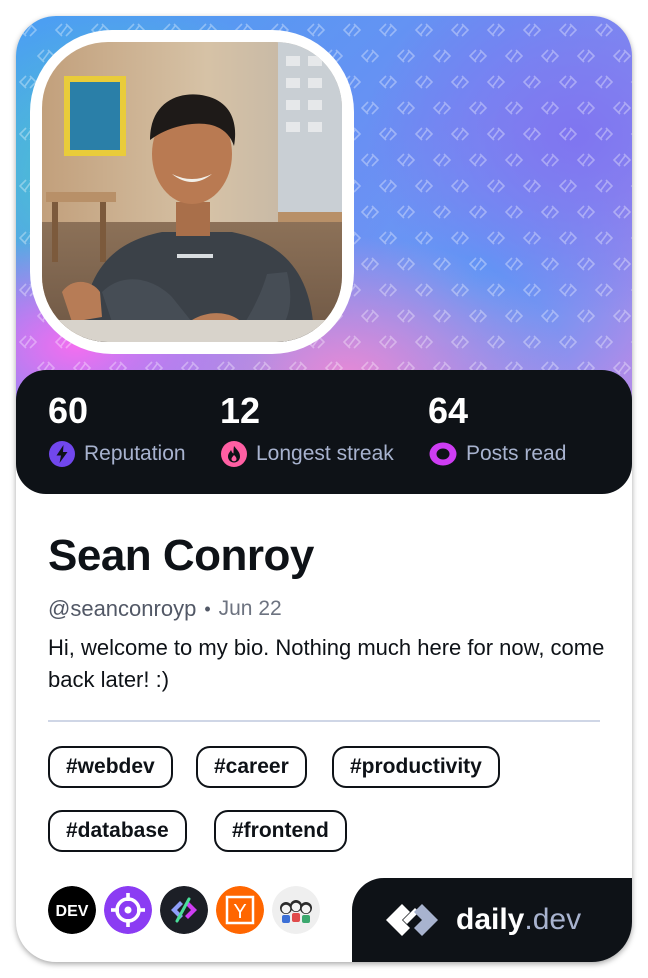 The width and height of the screenshot is (648, 978). I want to click on stat-label: Reputation, so click(117, 454).